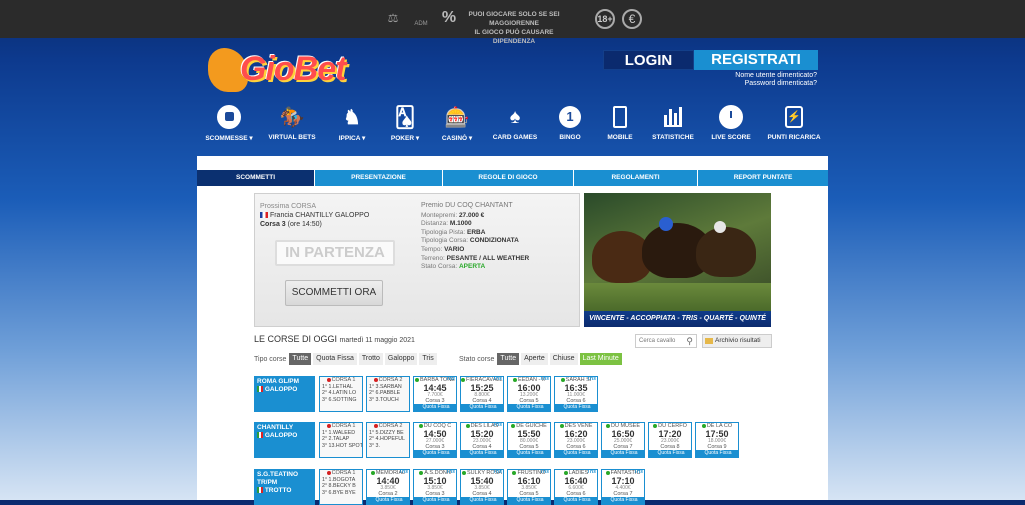 The height and width of the screenshot is (505, 1025). Describe the element at coordinates (794, 122) in the screenshot. I see `nav-item-punti-ricarica: ⚡ PUNTI RICARICA` at that location.